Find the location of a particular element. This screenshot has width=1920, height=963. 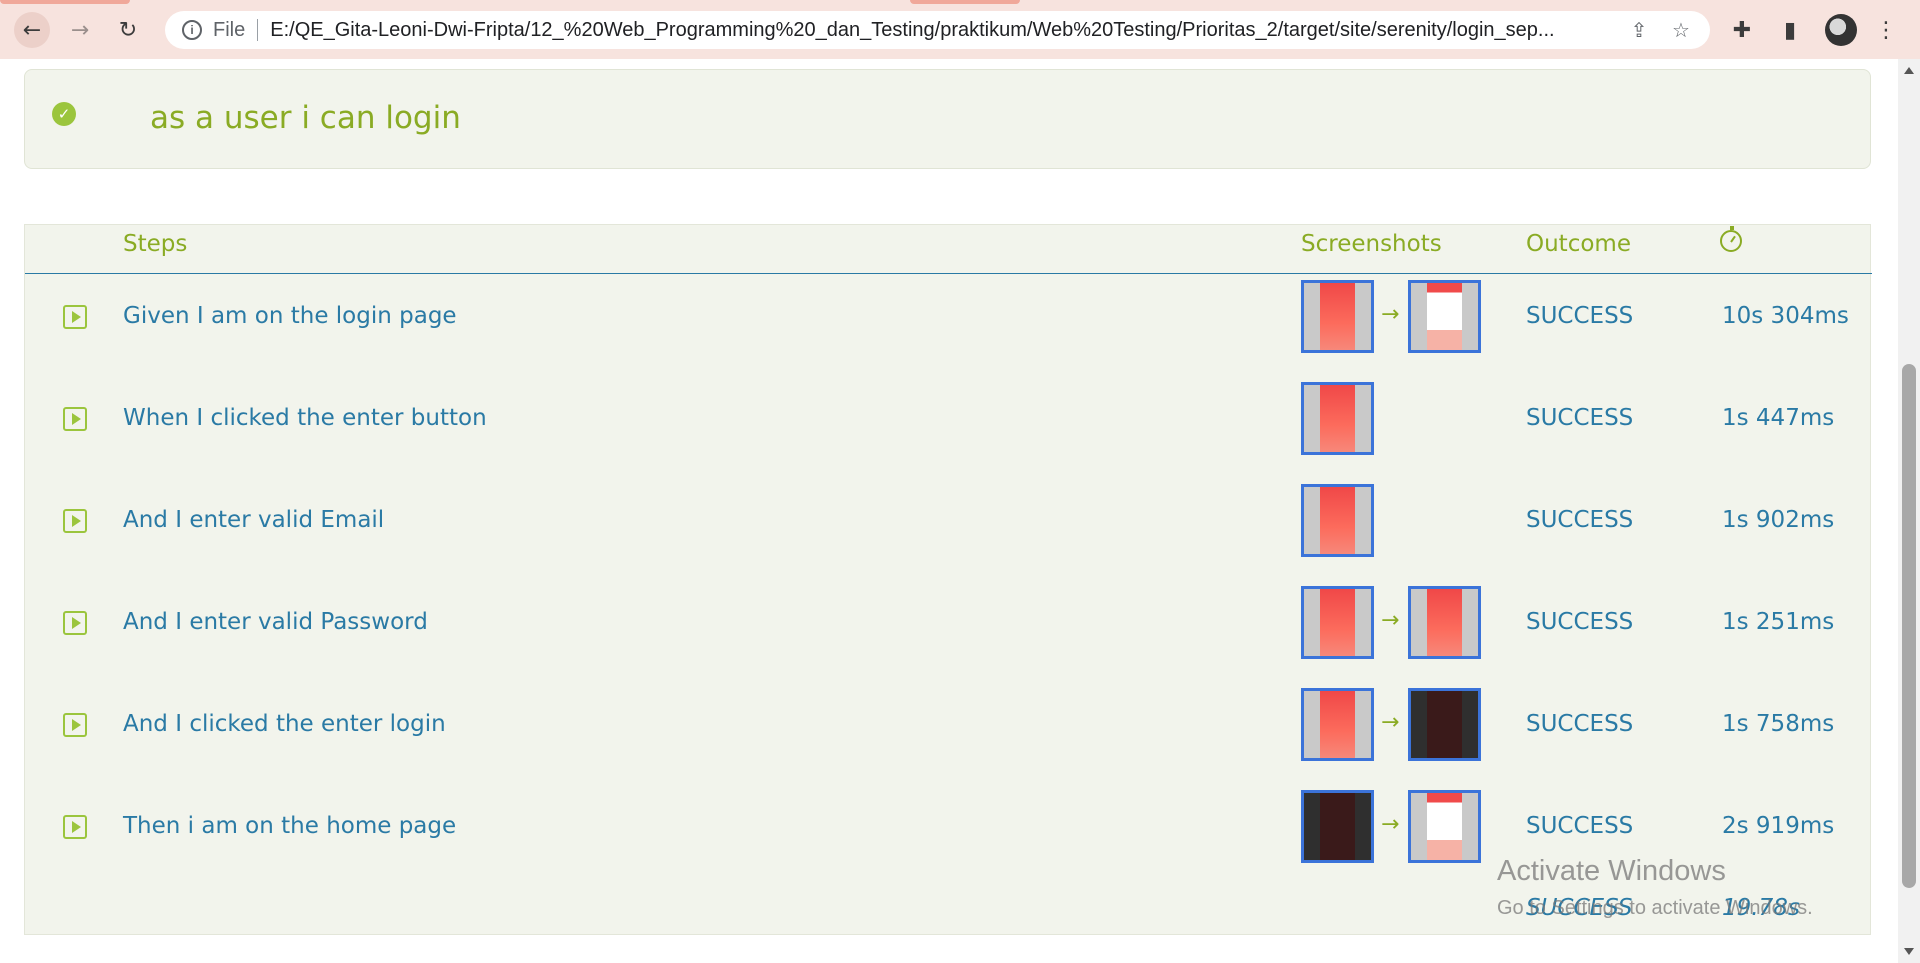

step-duration: 10s 304ms is located at coordinates (1785, 316).